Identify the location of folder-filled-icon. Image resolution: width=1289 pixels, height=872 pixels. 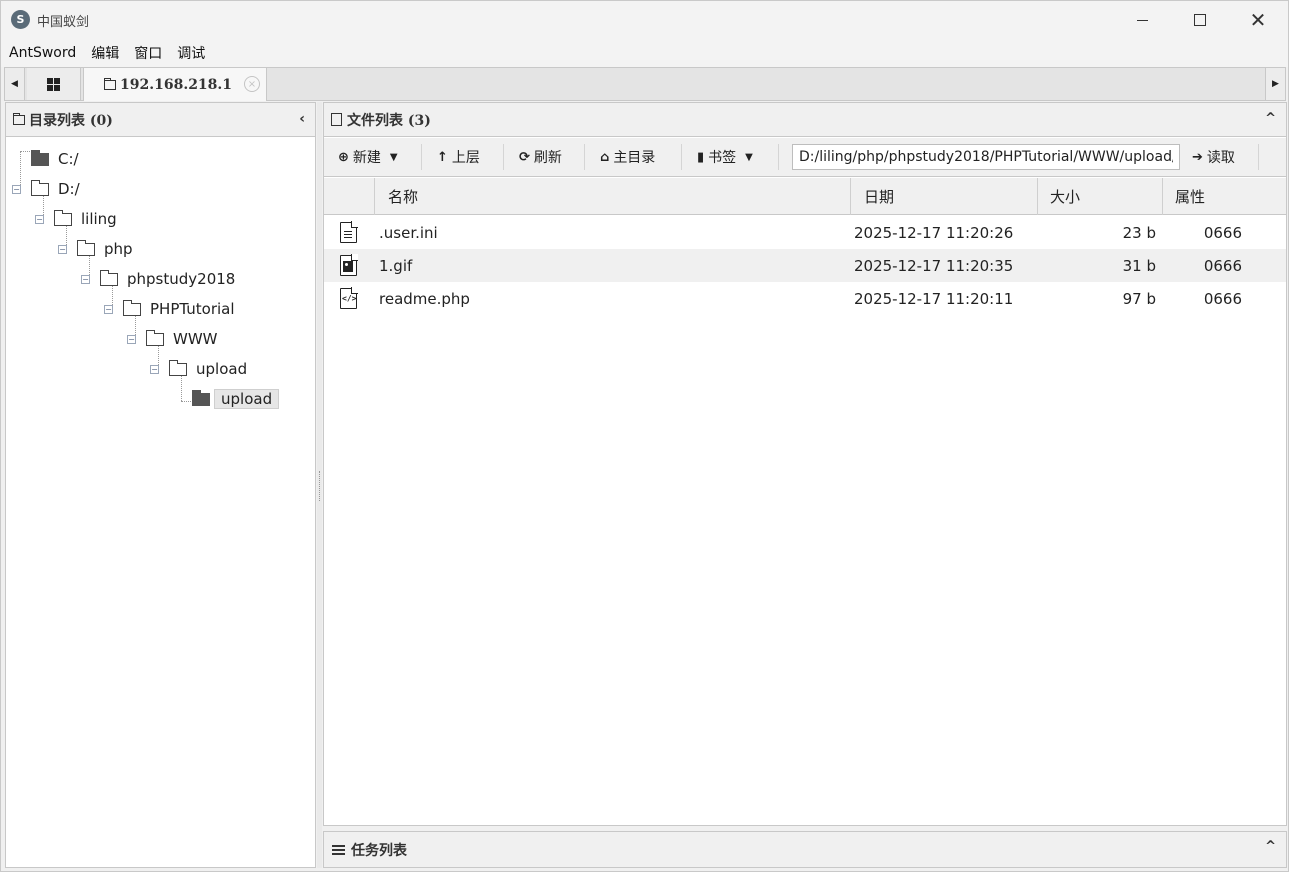
(201, 397).